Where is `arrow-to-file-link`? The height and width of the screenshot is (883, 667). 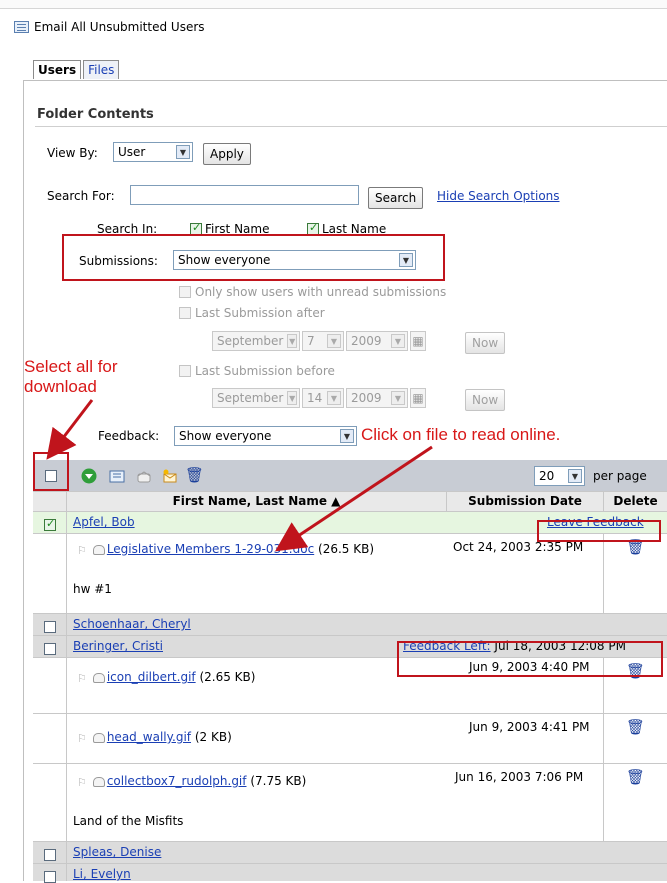
arrow-to-file-link is located at coordinates (354, 498).